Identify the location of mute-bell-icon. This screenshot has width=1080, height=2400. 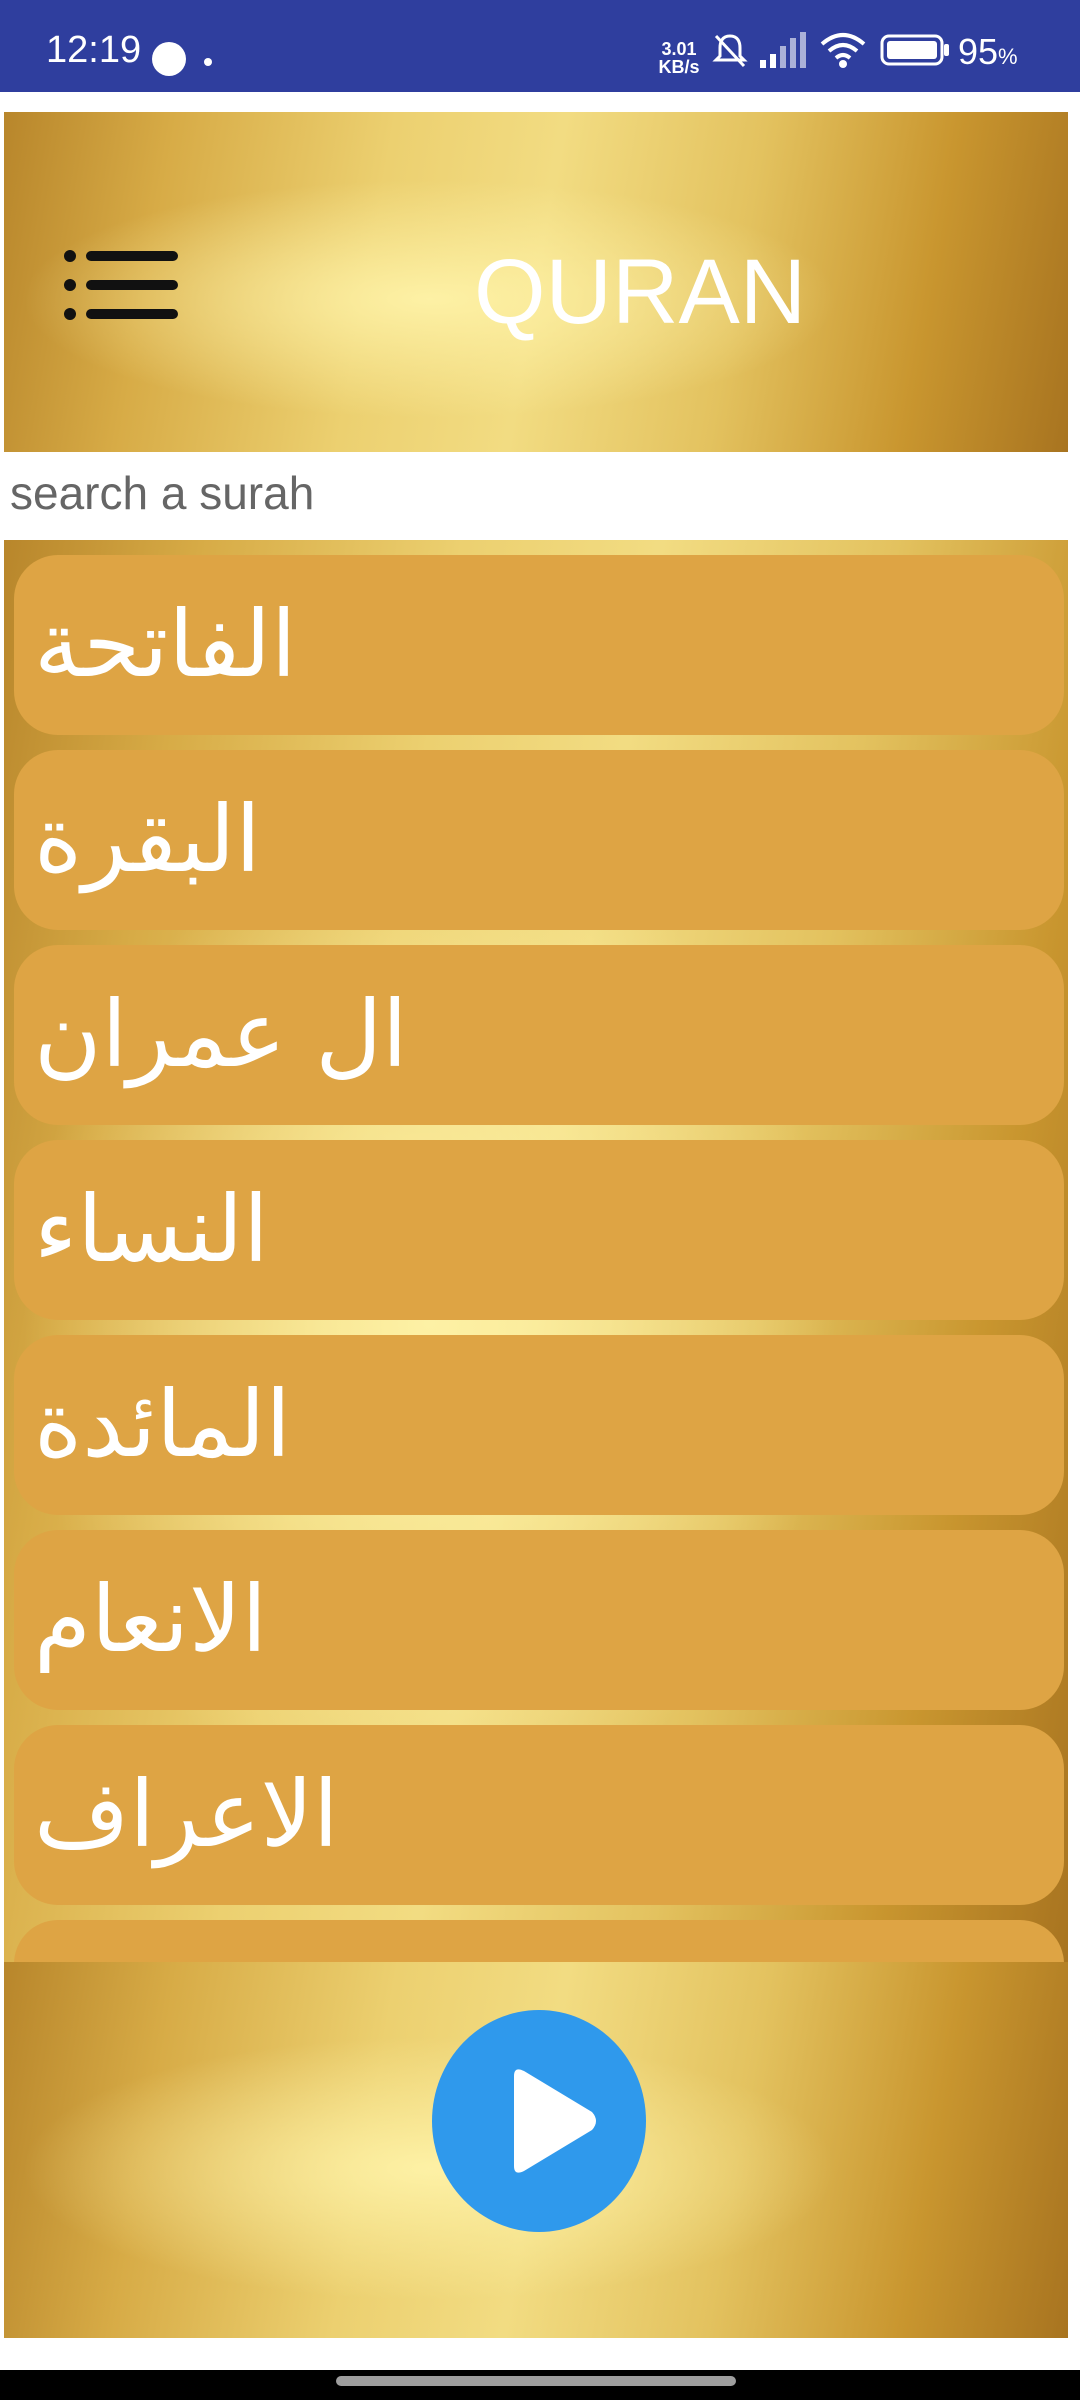
(730, 51).